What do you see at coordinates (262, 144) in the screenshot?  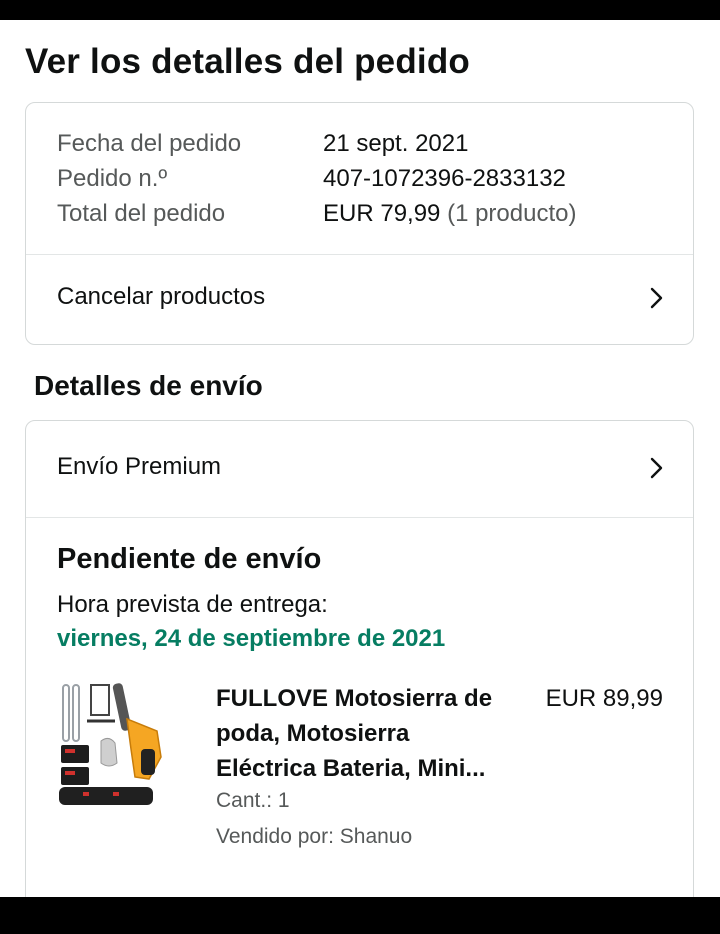 I see `order-date-row: Fecha del pedido 21 sept. 2021` at bounding box center [262, 144].